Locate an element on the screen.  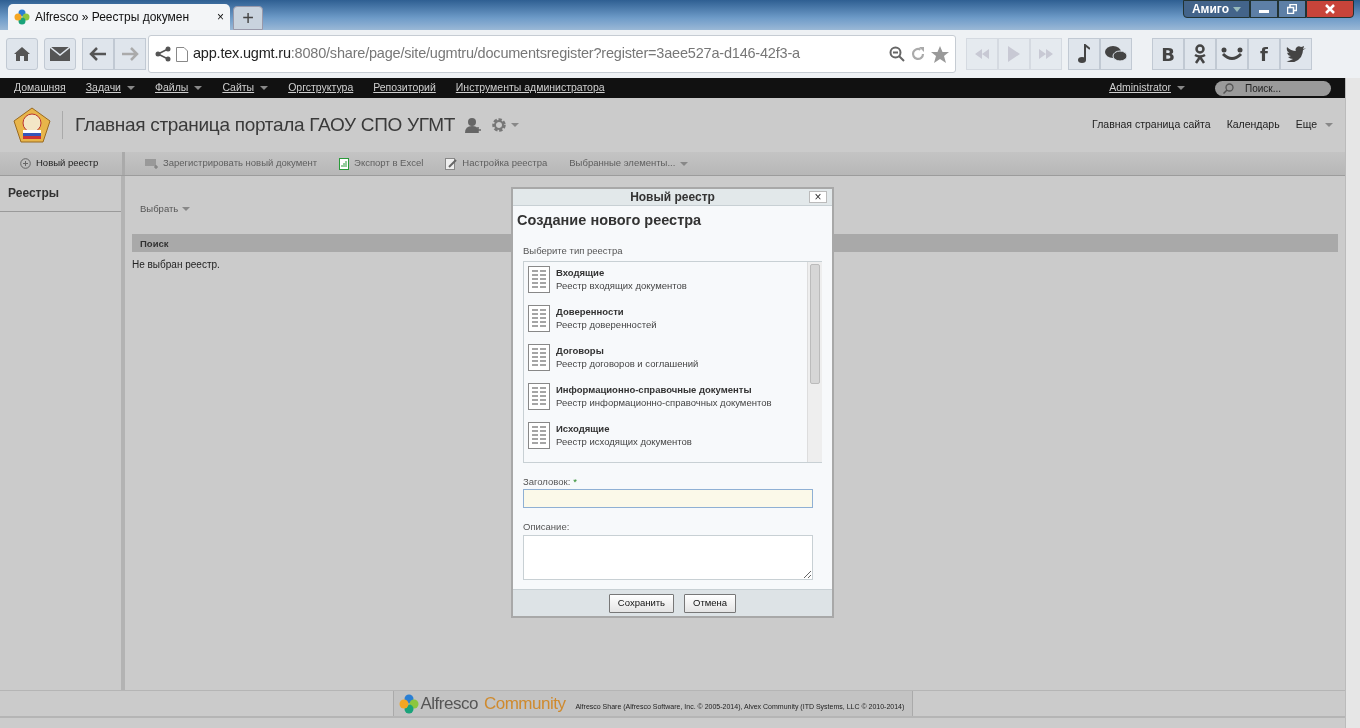
scrollbar is located at coordinates (1352, 403).